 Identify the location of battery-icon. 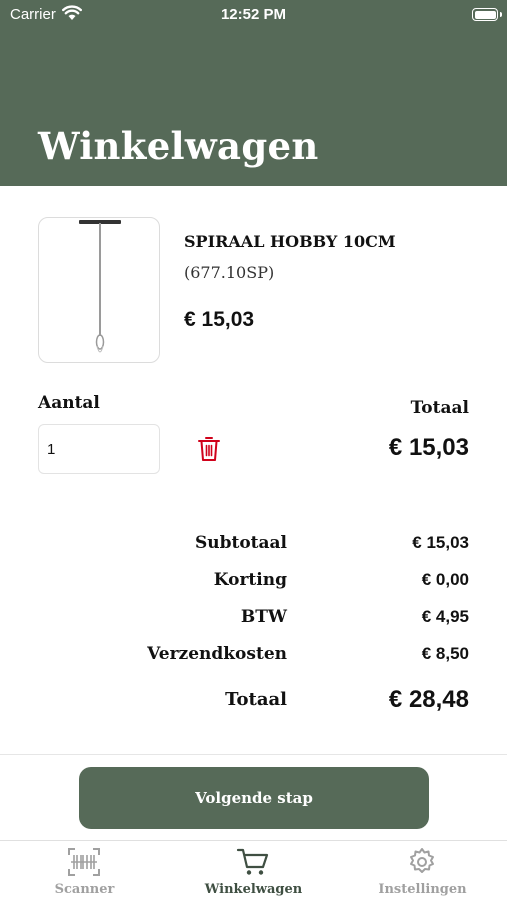
(487, 14).